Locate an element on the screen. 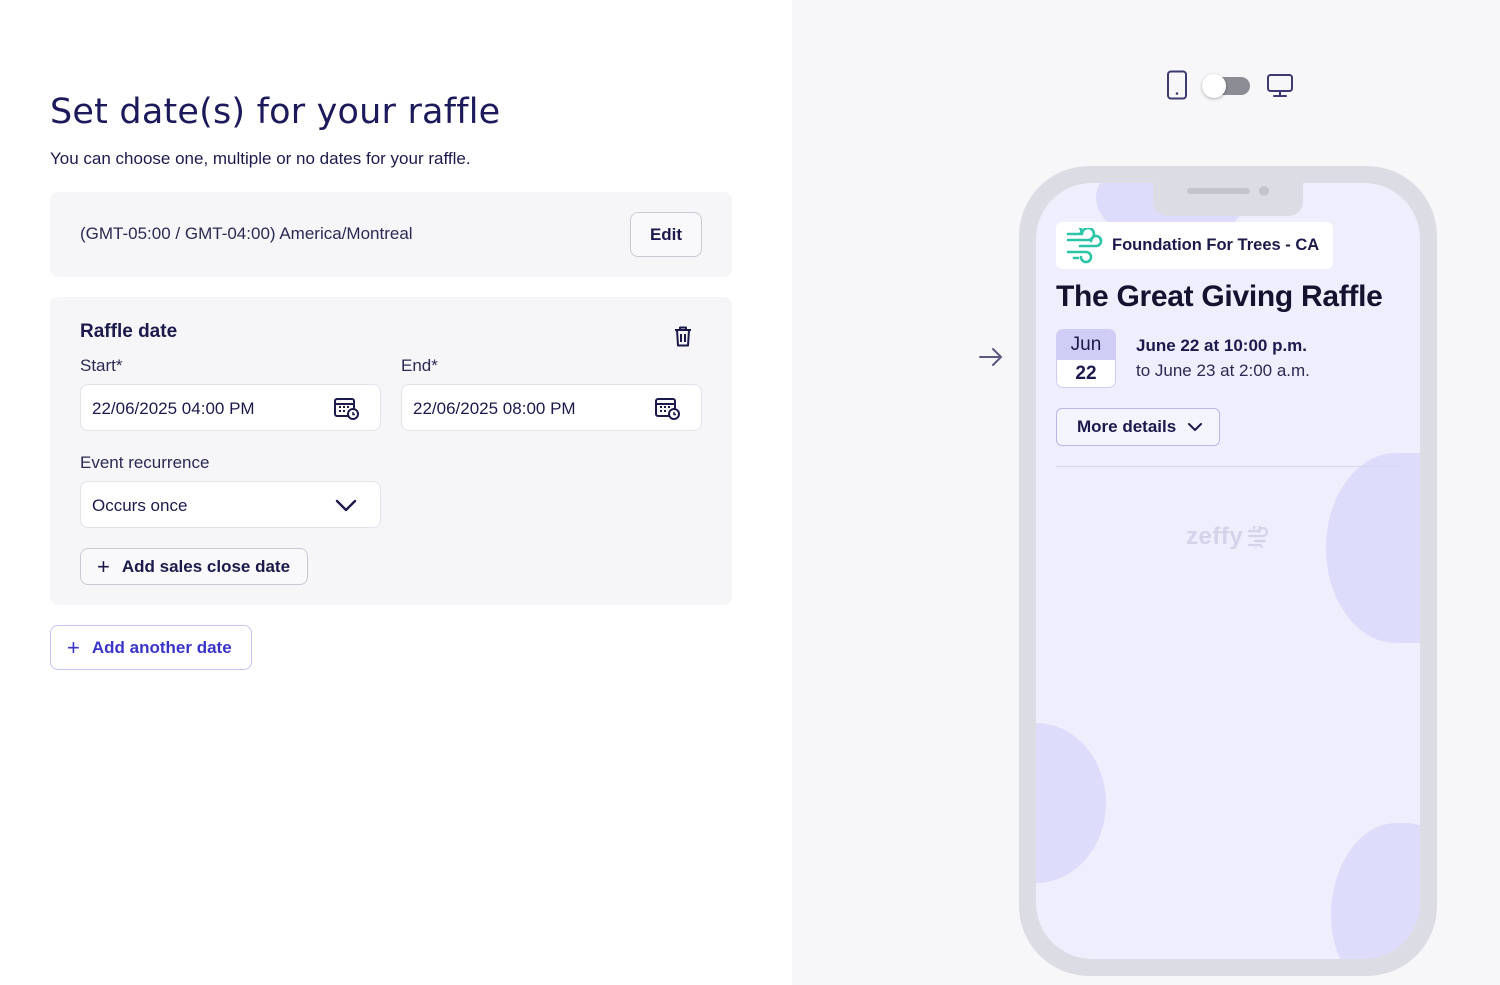 Image resolution: width=1500 pixels, height=985 pixels. brand-watermark-text: zeffy is located at coordinates (1215, 536).